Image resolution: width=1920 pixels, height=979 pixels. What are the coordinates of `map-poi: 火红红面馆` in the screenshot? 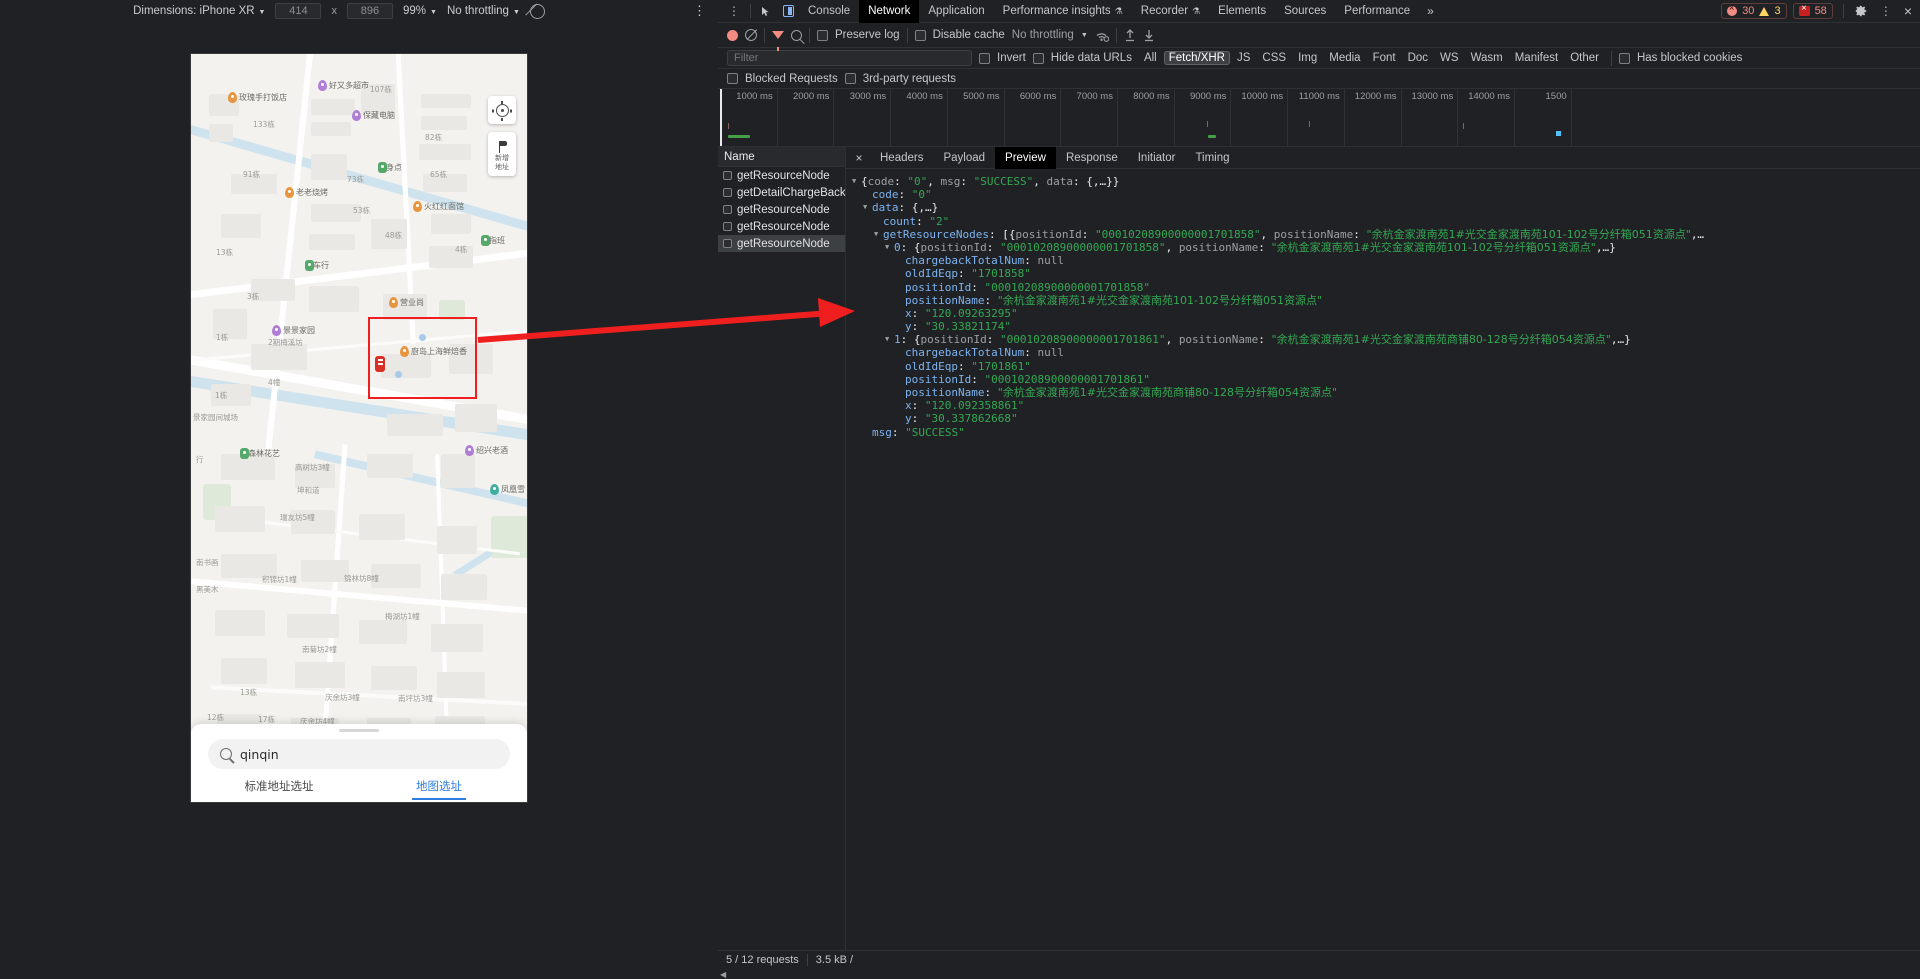 It's located at (438, 206).